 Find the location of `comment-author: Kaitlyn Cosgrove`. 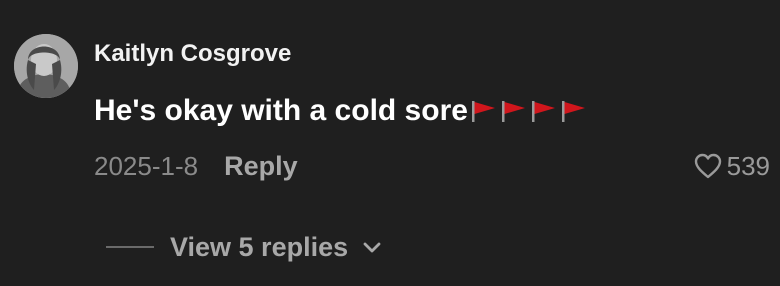

comment-author: Kaitlyn Cosgrove is located at coordinates (192, 54).